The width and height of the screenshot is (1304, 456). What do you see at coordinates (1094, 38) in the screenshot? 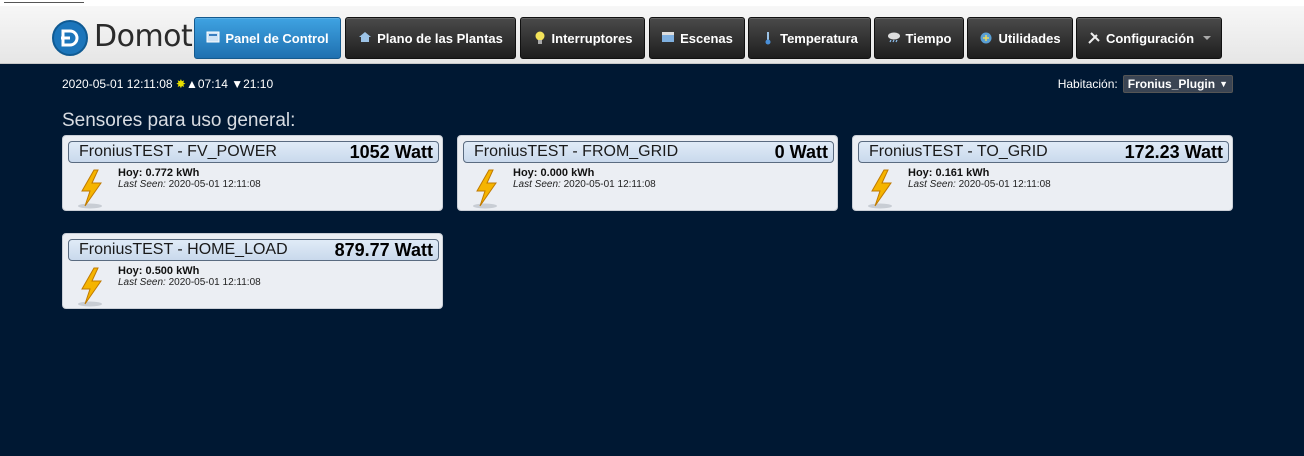
I see `tools-icon` at bounding box center [1094, 38].